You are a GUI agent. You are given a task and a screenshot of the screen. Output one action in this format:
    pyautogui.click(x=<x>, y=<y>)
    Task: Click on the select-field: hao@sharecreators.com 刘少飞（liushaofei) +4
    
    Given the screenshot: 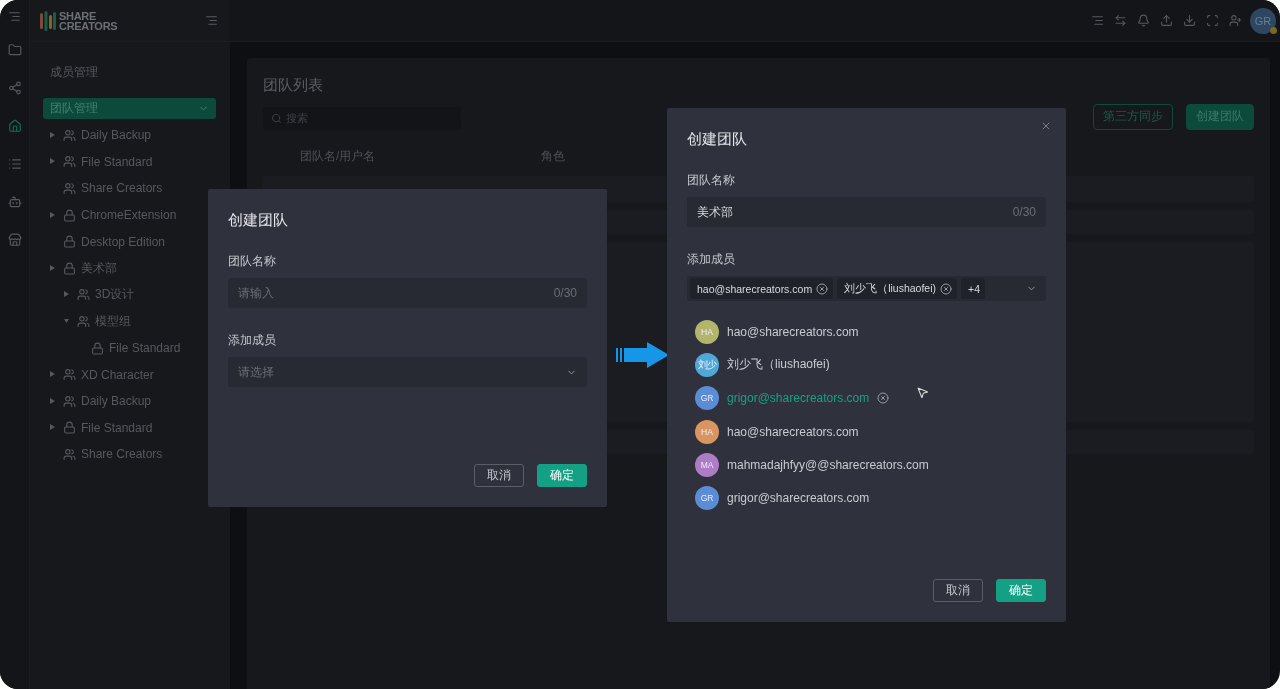 What is the action you would take?
    pyautogui.click(x=866, y=288)
    